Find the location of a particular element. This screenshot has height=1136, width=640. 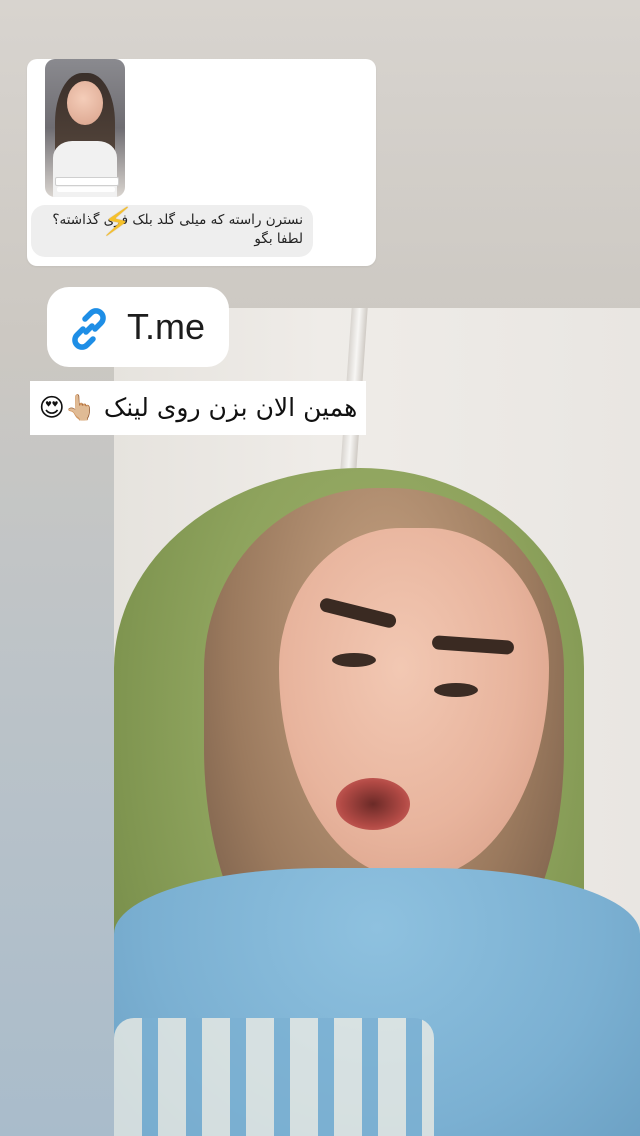

cta-caption: همین الان بزن روی لینک 👆🏼😍 is located at coordinates (198, 408).